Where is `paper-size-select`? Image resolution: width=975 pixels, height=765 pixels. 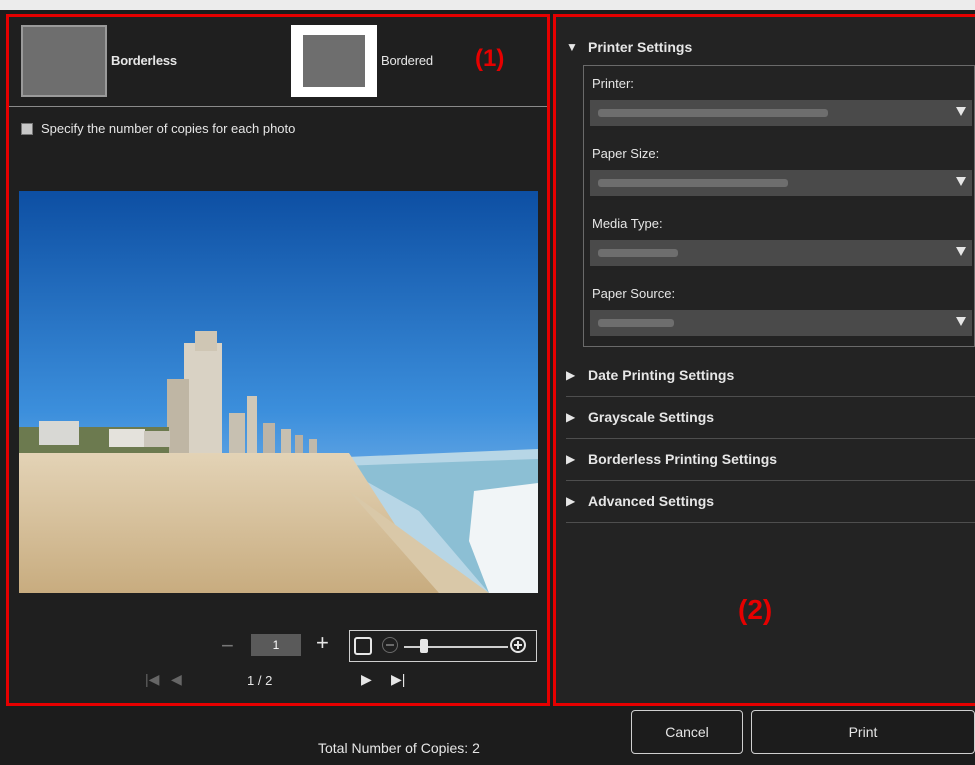
paper-size-select is located at coordinates (781, 183).